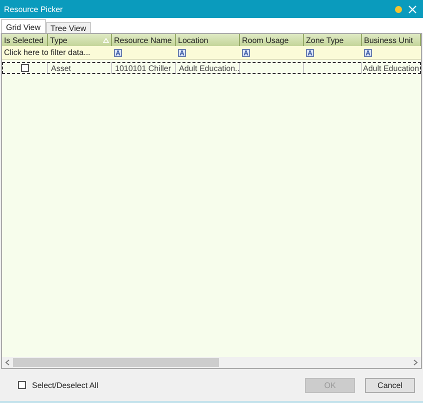 This screenshot has width=423, height=403. Describe the element at coordinates (116, 362) in the screenshot. I see `scrollbar-thumb` at that location.